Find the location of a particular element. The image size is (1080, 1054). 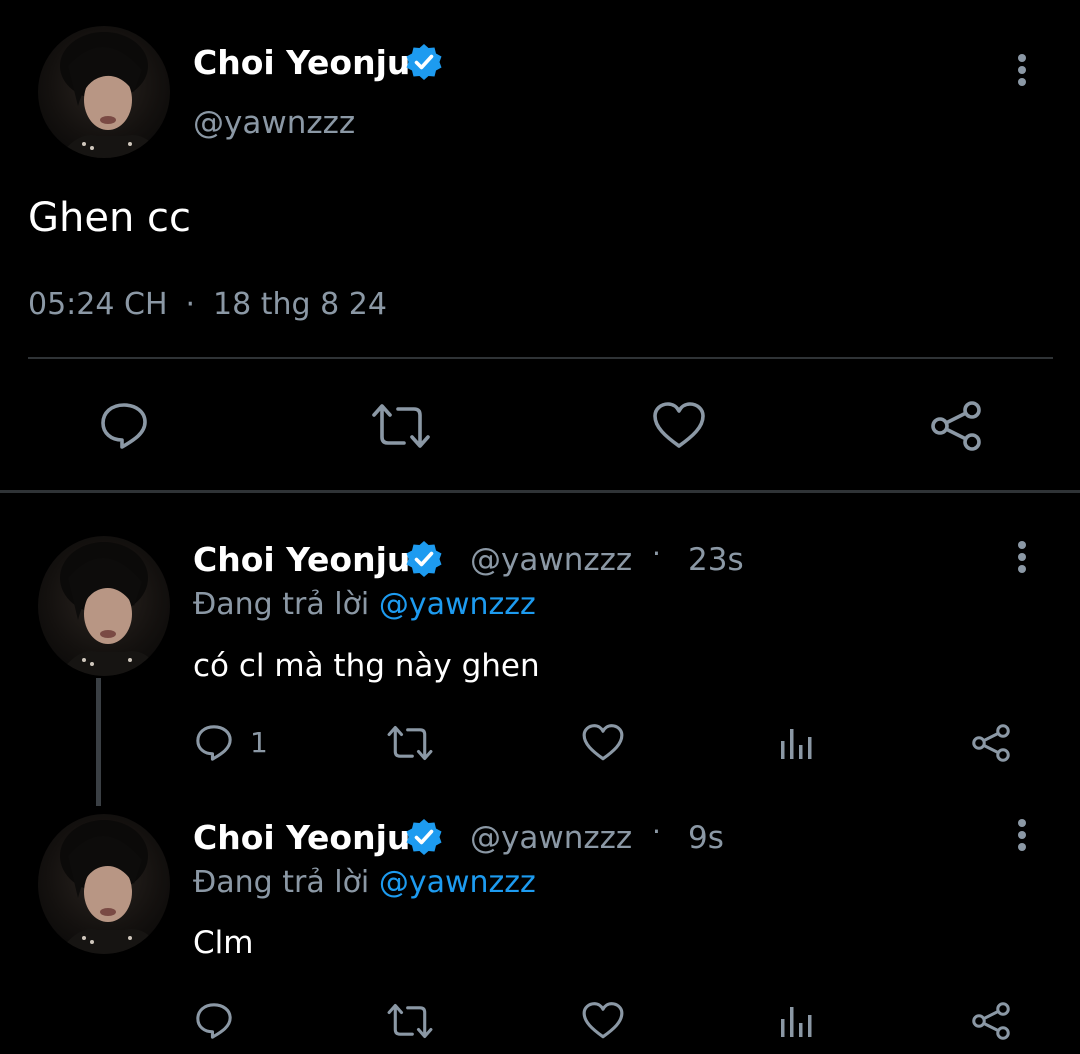

tweet-timestamp: 05:24 CH · 18 thg 8 24 is located at coordinates (207, 305).